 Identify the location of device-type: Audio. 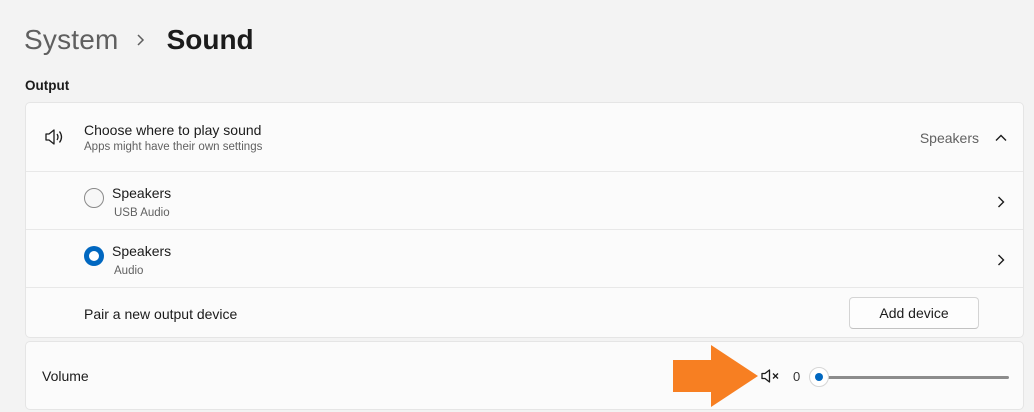
(129, 271).